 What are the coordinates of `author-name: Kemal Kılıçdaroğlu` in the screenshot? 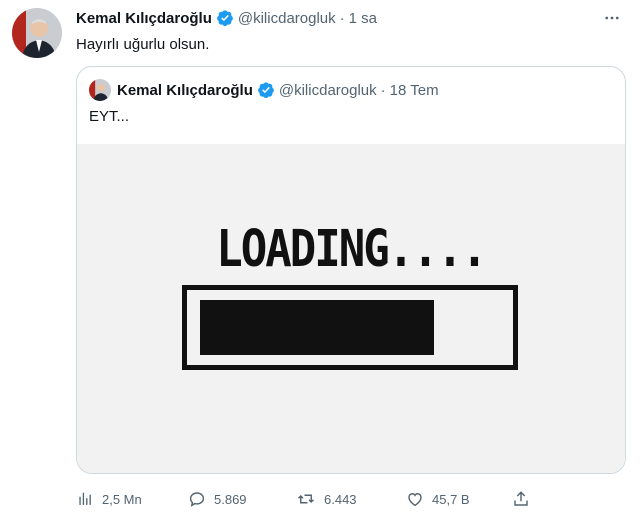 It's located at (144, 18).